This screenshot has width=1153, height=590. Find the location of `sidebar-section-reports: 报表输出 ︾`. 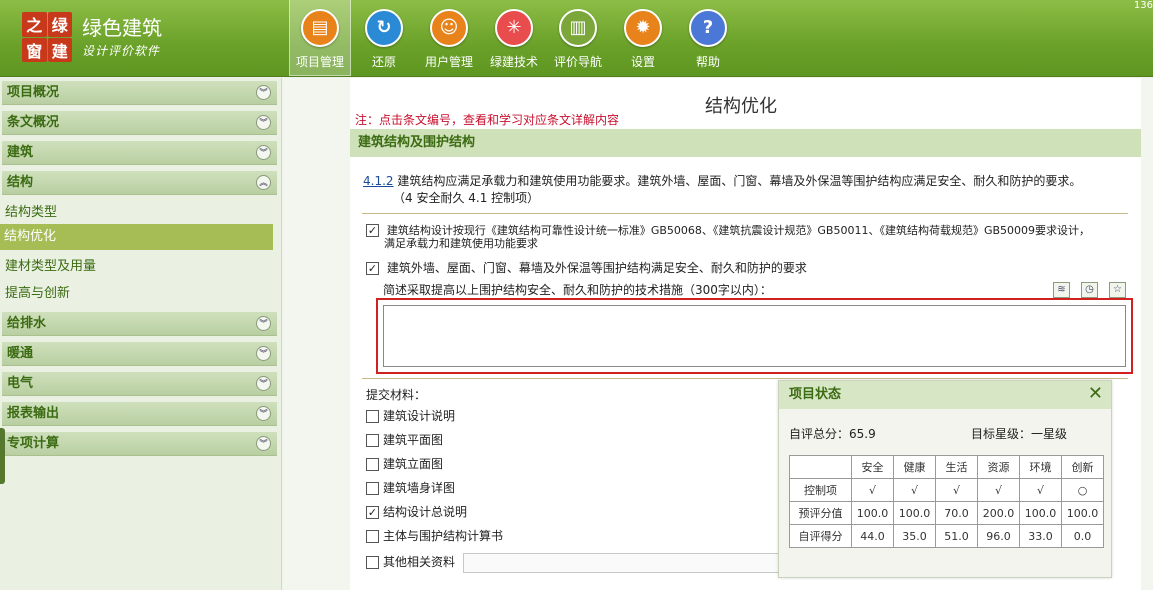

sidebar-section-reports: 报表输出 ︾ is located at coordinates (139, 414).